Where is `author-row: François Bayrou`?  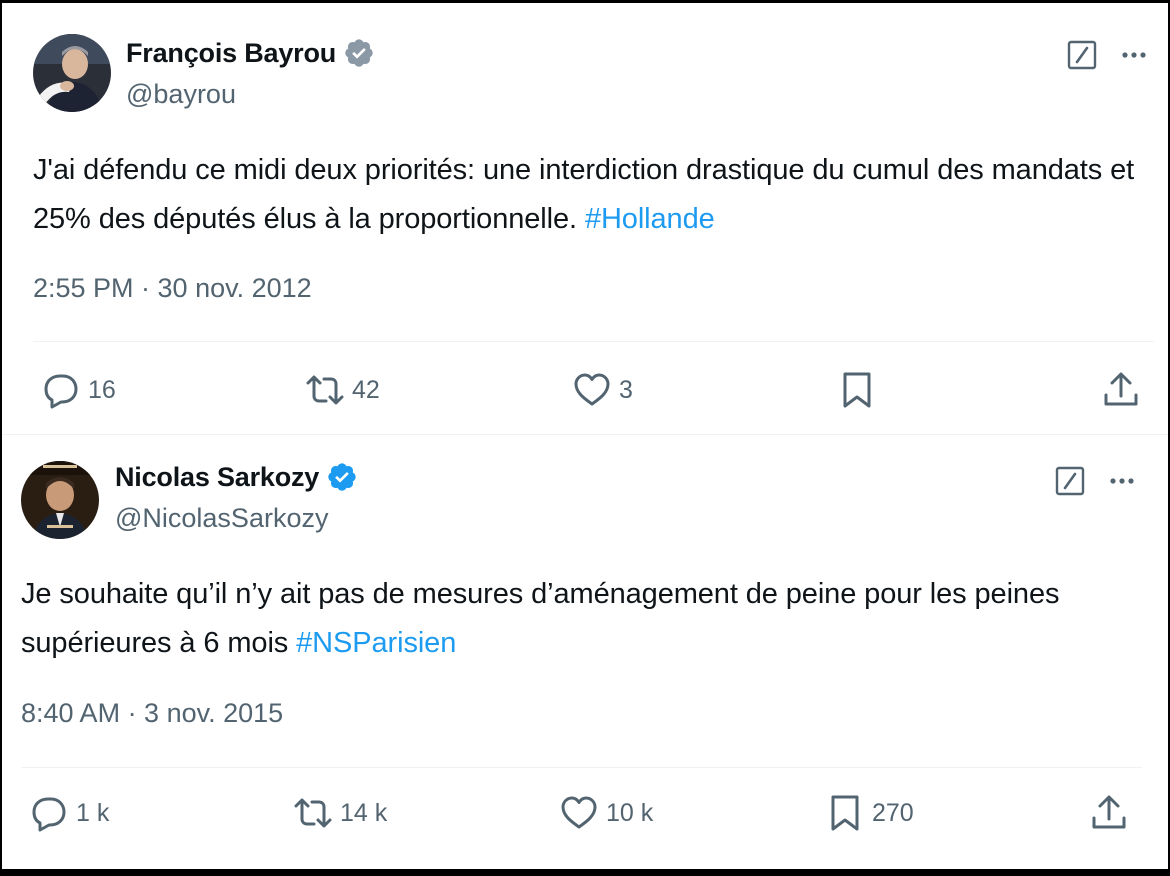
author-row: François Bayrou is located at coordinates (250, 53).